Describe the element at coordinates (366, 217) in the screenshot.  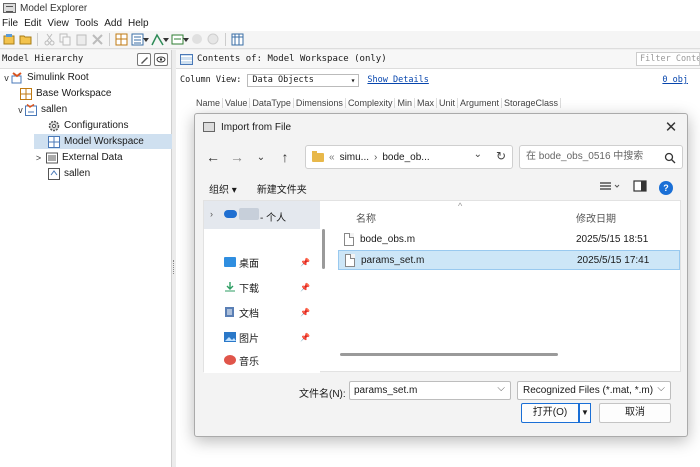
I see `column-header-name: 名称` at that location.